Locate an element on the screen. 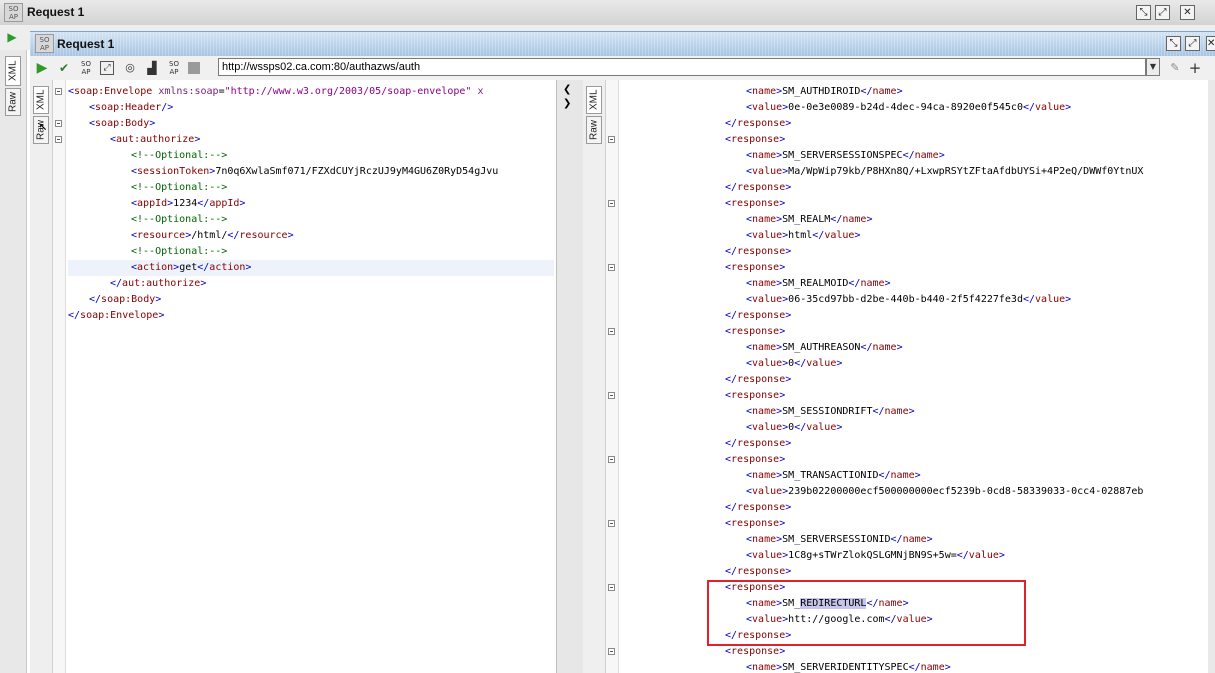 The height and width of the screenshot is (673, 1215). add-endpoint-icon: + is located at coordinates (1195, 68).